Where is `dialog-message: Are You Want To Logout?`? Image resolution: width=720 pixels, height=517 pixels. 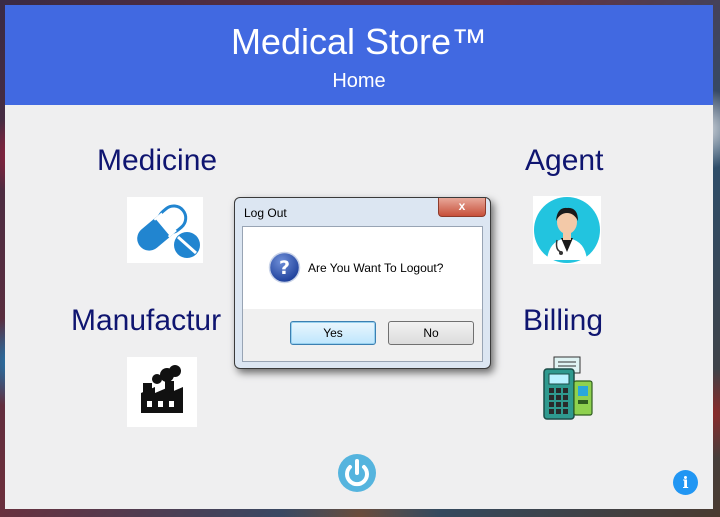 dialog-message: Are You Want To Logout? is located at coordinates (376, 268).